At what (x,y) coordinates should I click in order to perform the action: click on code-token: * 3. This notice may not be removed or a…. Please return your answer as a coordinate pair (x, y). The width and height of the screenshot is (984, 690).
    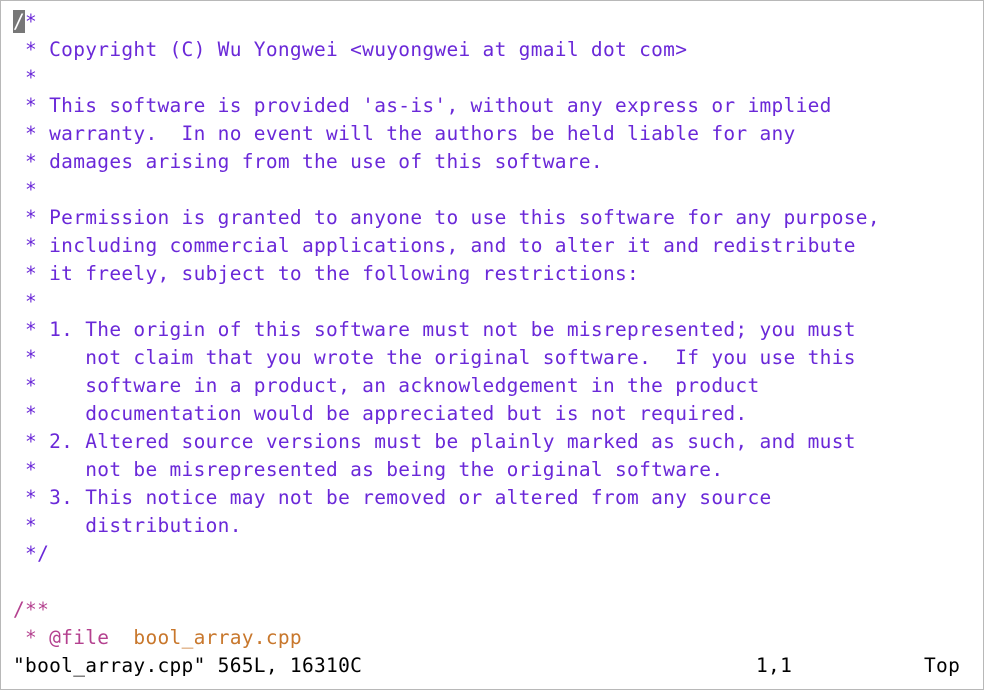
    Looking at the image, I should click on (392, 497).